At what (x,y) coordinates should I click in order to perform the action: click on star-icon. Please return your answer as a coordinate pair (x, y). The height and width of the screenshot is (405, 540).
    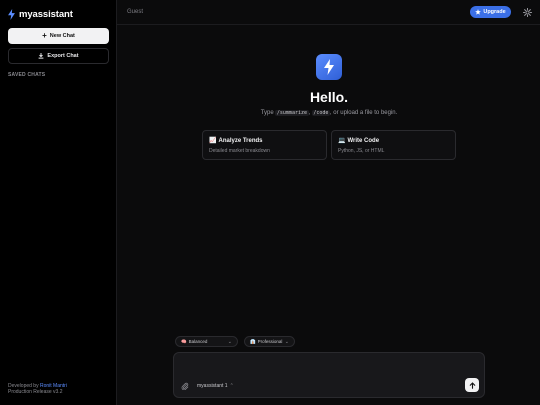
    Looking at the image, I should click on (478, 12).